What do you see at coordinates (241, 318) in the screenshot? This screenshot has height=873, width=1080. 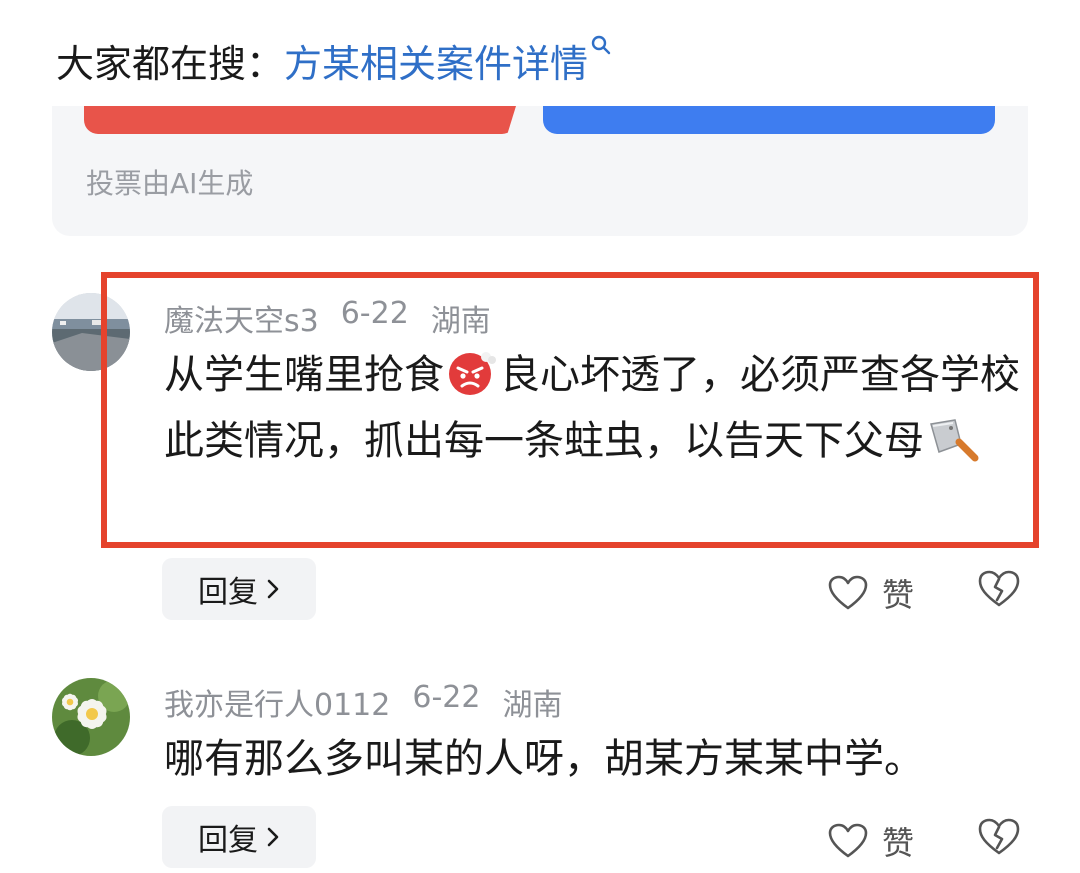 I see `username: 魔法天空s3` at bounding box center [241, 318].